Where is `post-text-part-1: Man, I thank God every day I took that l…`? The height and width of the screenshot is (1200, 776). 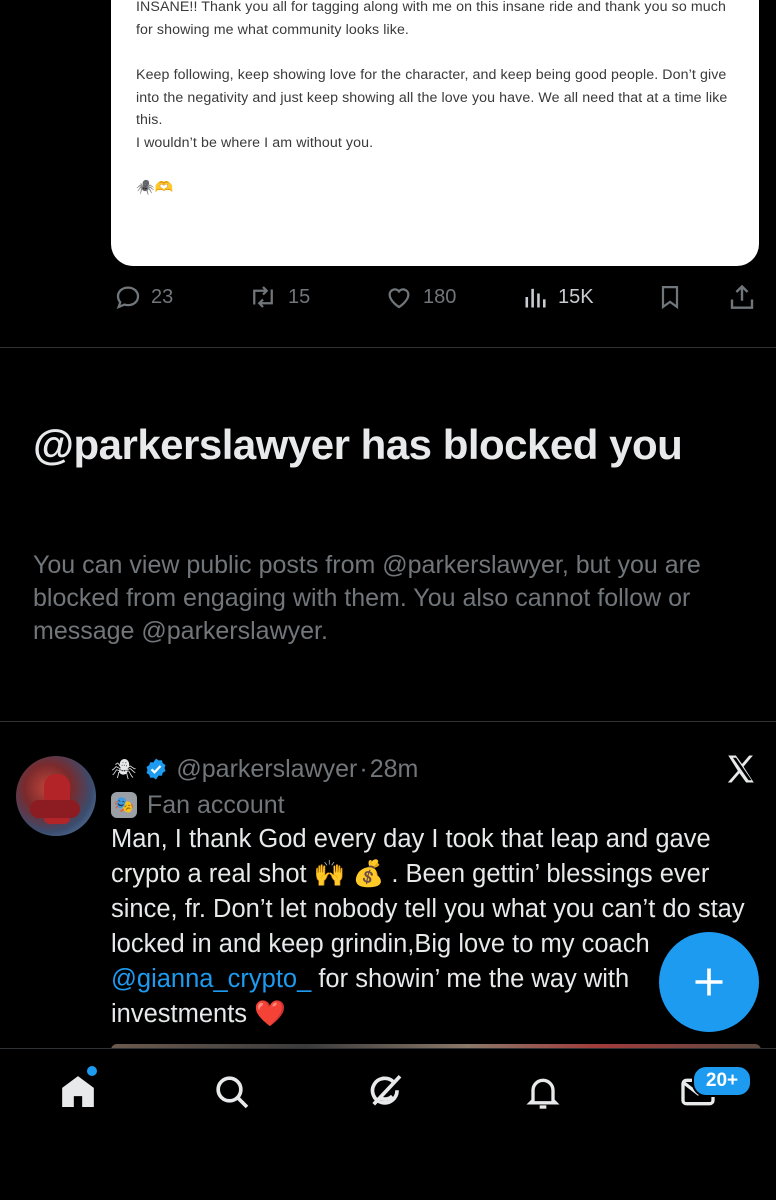
post-text-part-1: Man, I thank God every day I took that l… is located at coordinates (428, 891).